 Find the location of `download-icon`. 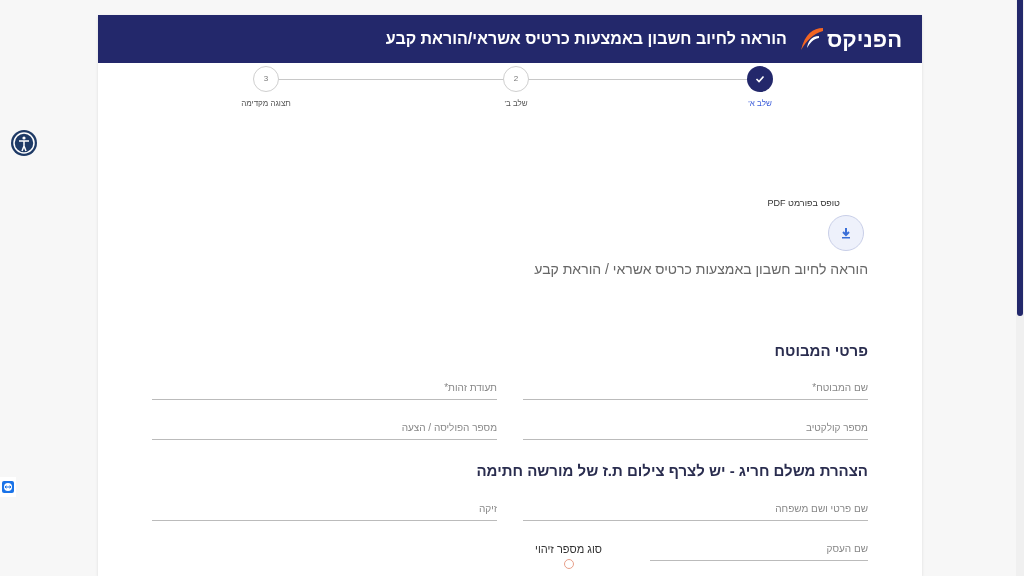

download-icon is located at coordinates (846, 232).